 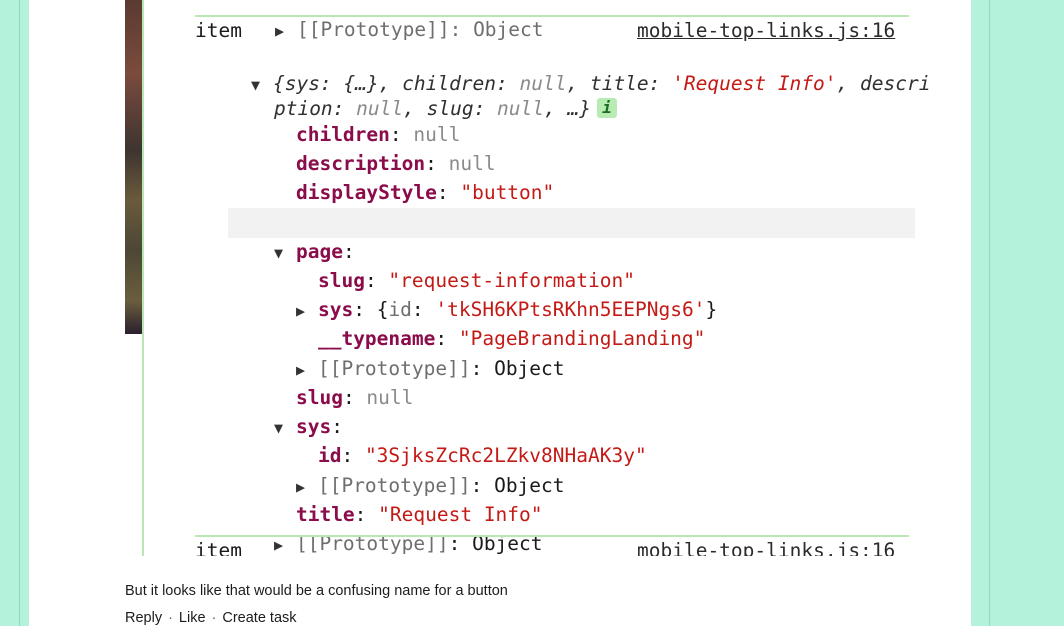 I want to click on console-entry-label-next: item, so click(x=218, y=547).